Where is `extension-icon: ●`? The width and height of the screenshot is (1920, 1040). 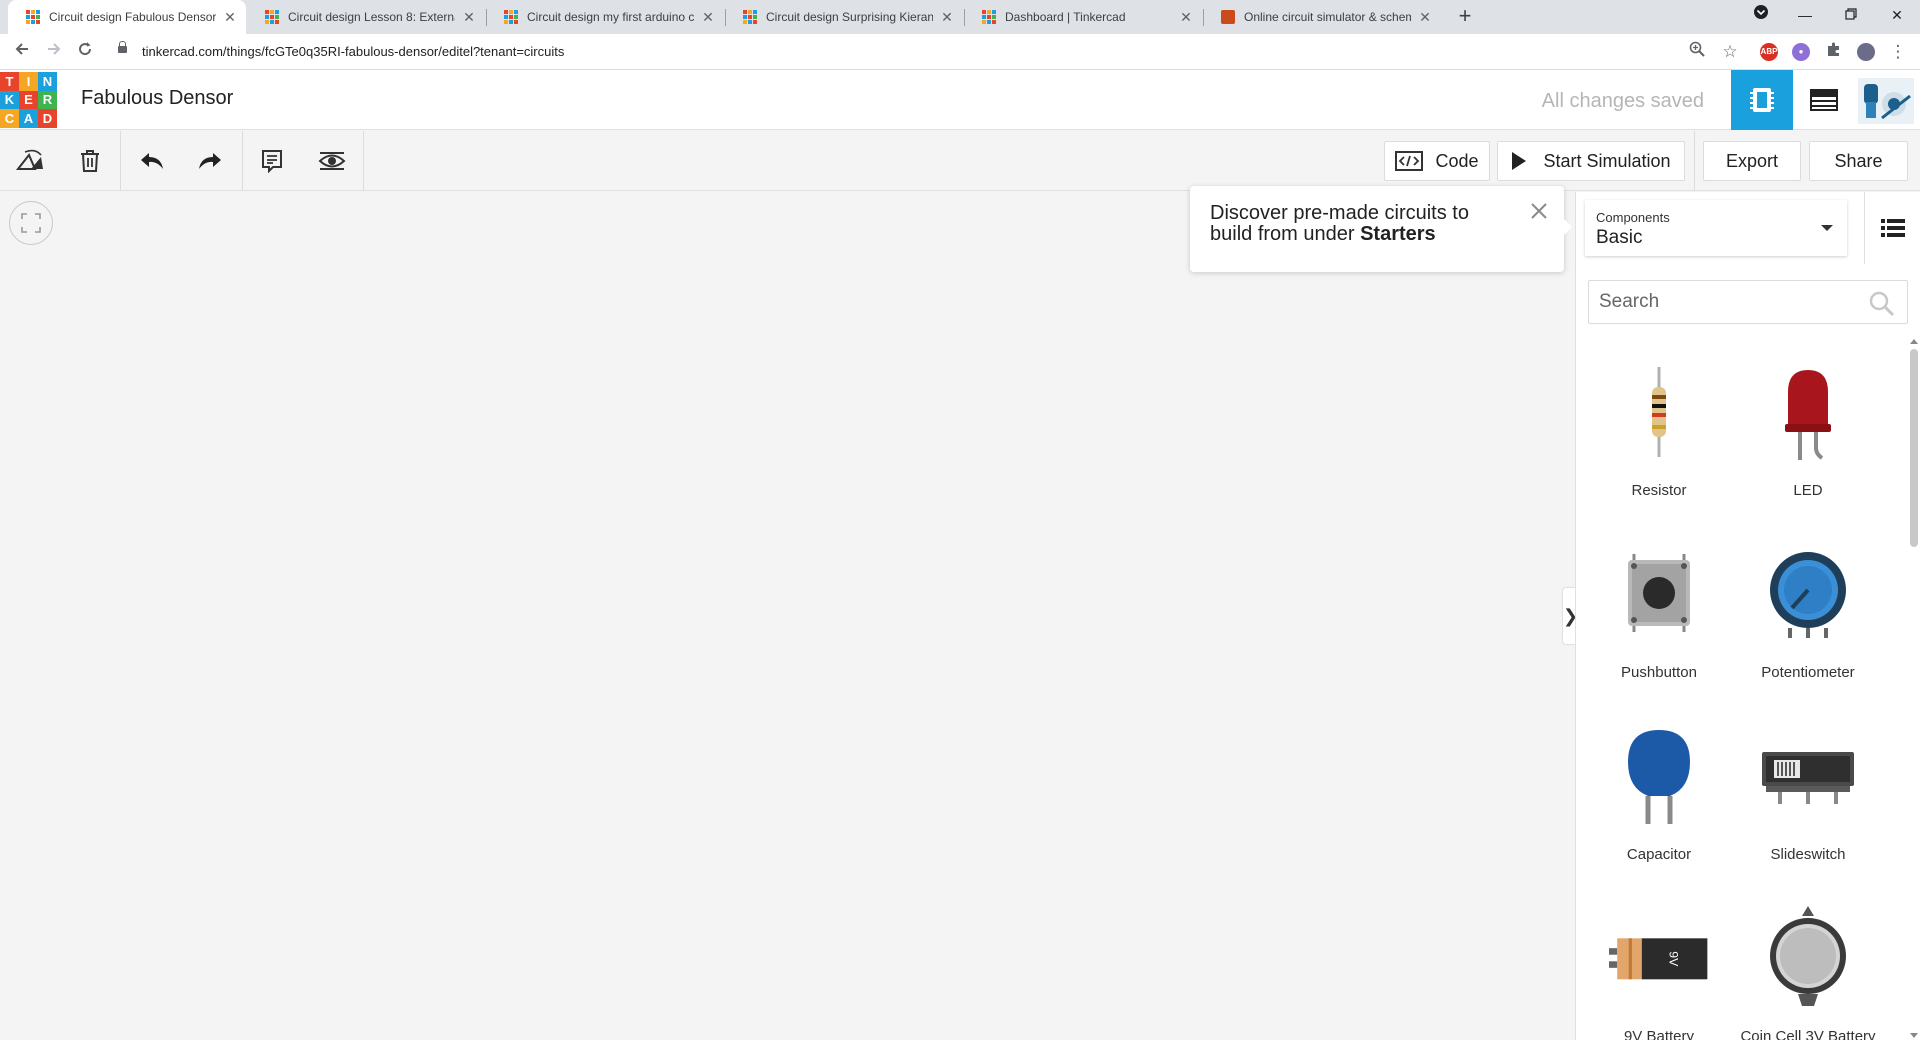 extension-icon: ● is located at coordinates (1801, 52).